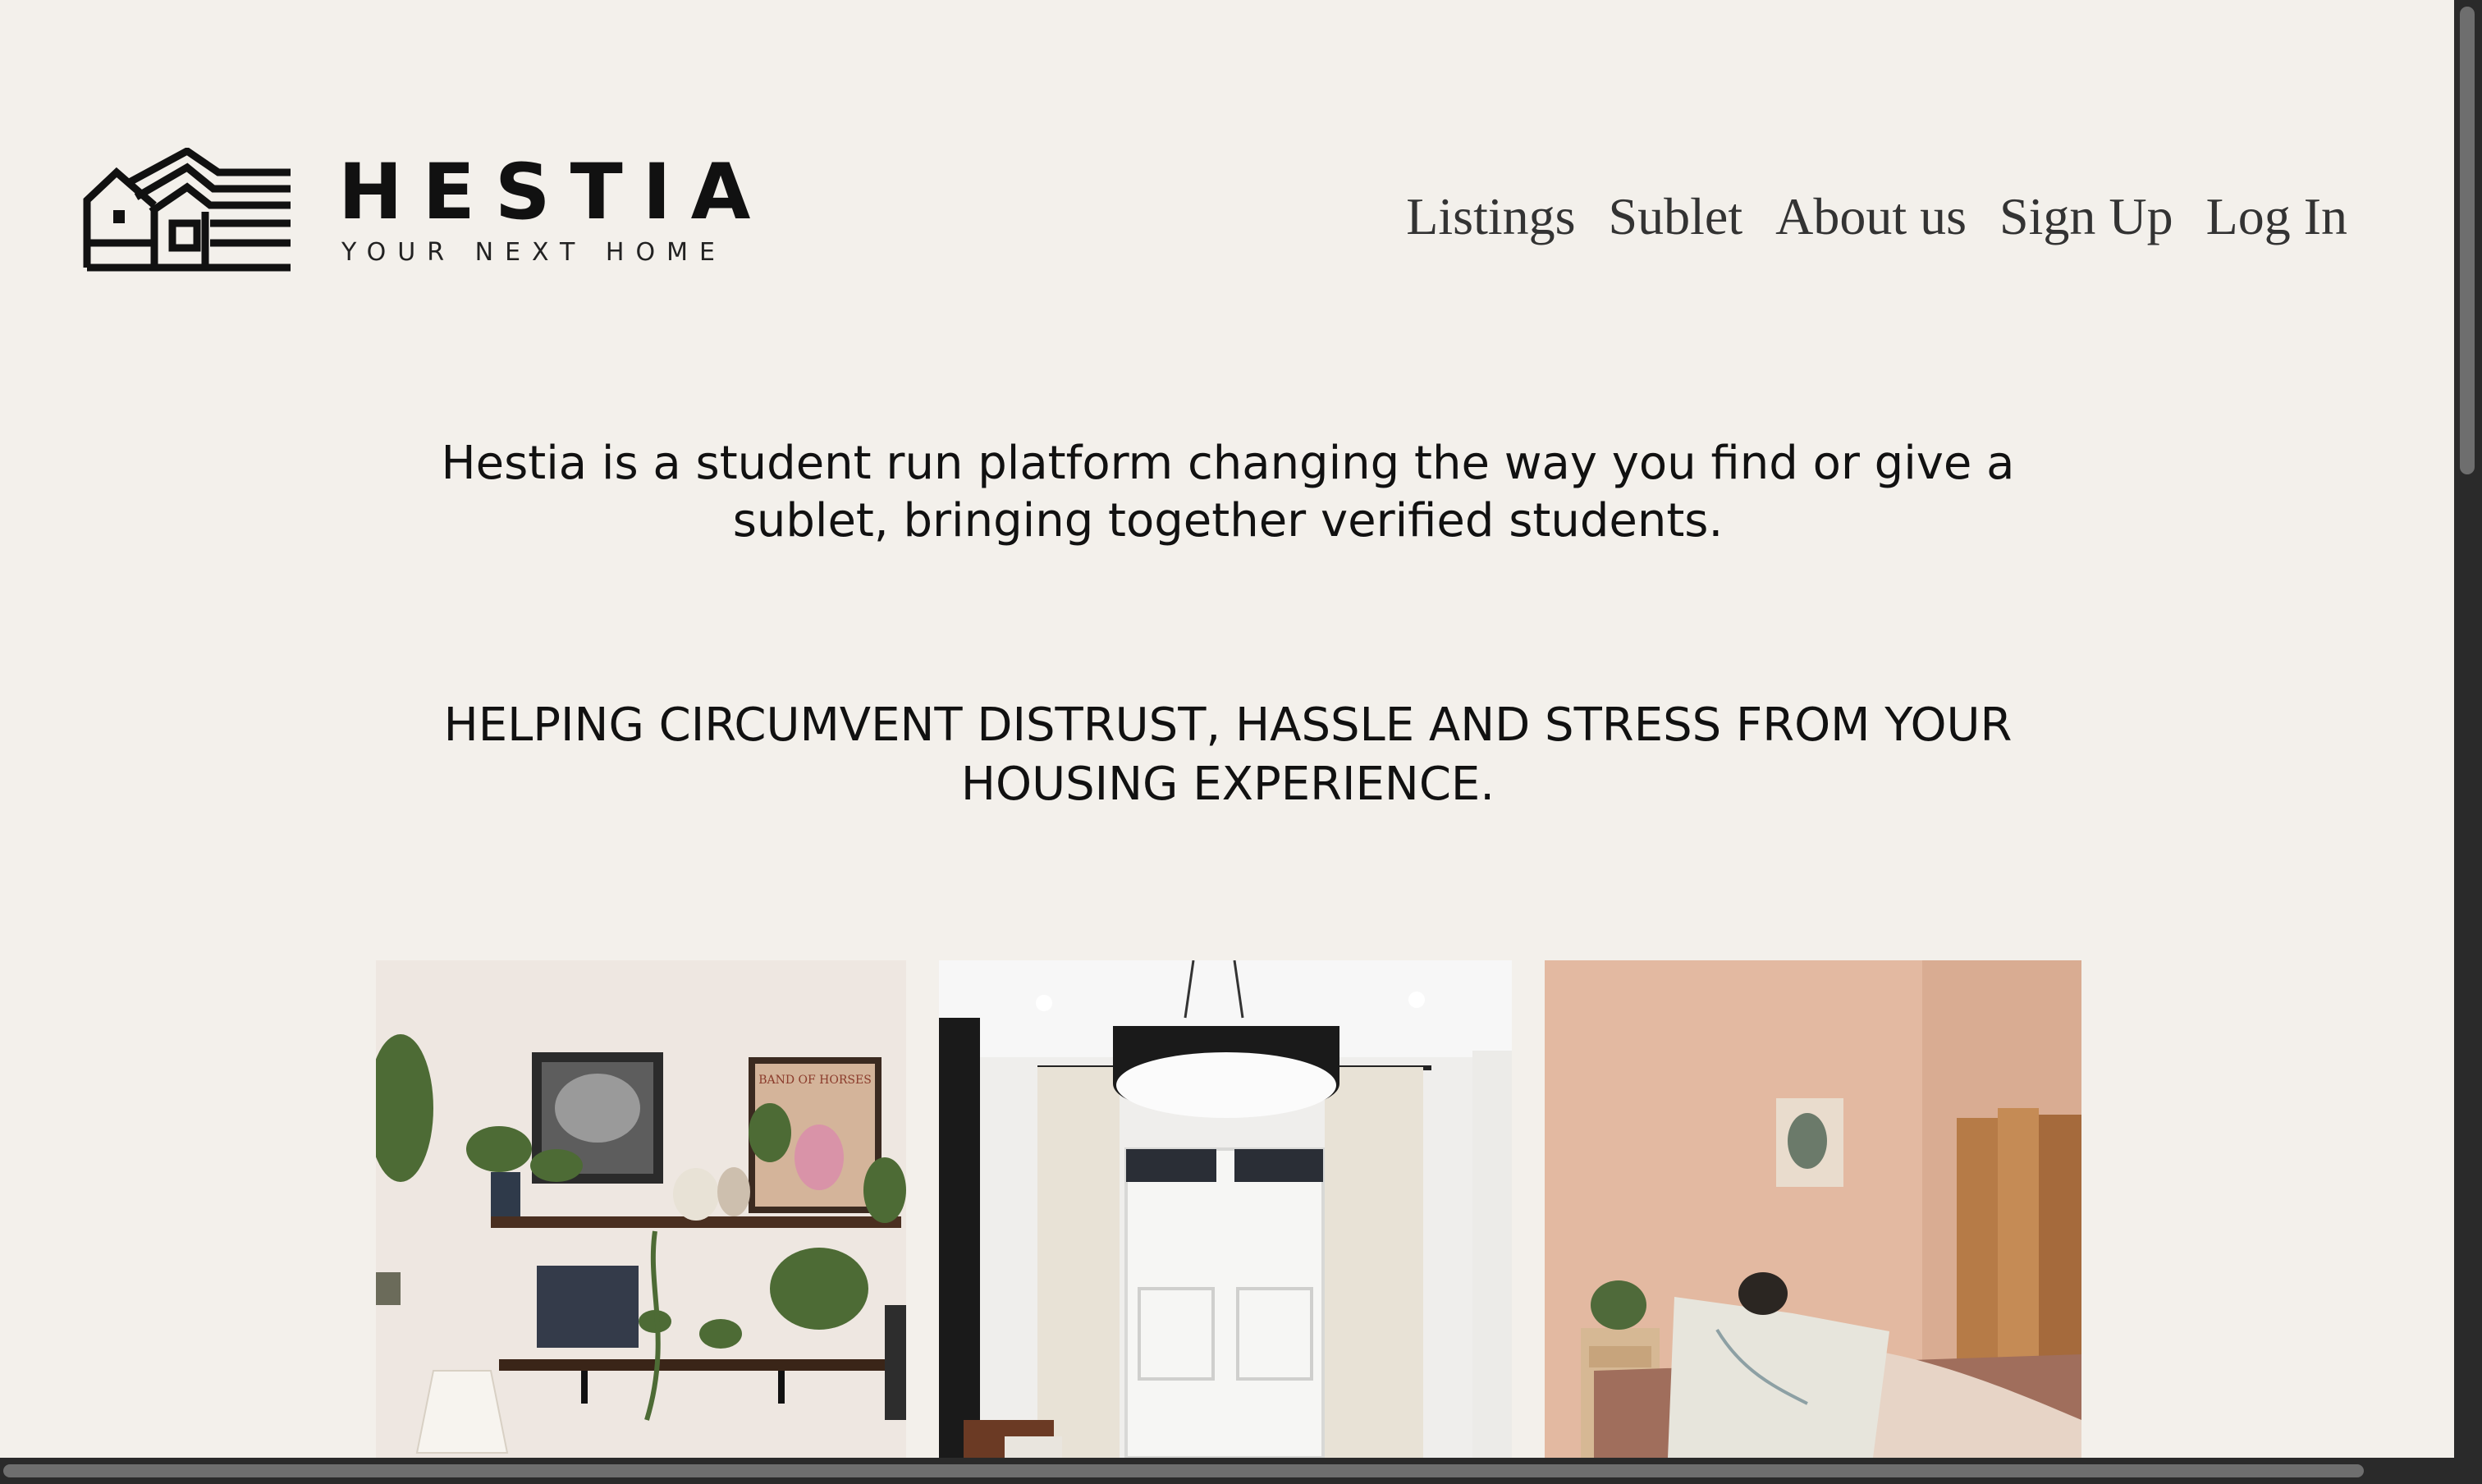 The height and width of the screenshot is (1484, 2482). I want to click on scrollbar-corner, so click(2468, 1471).